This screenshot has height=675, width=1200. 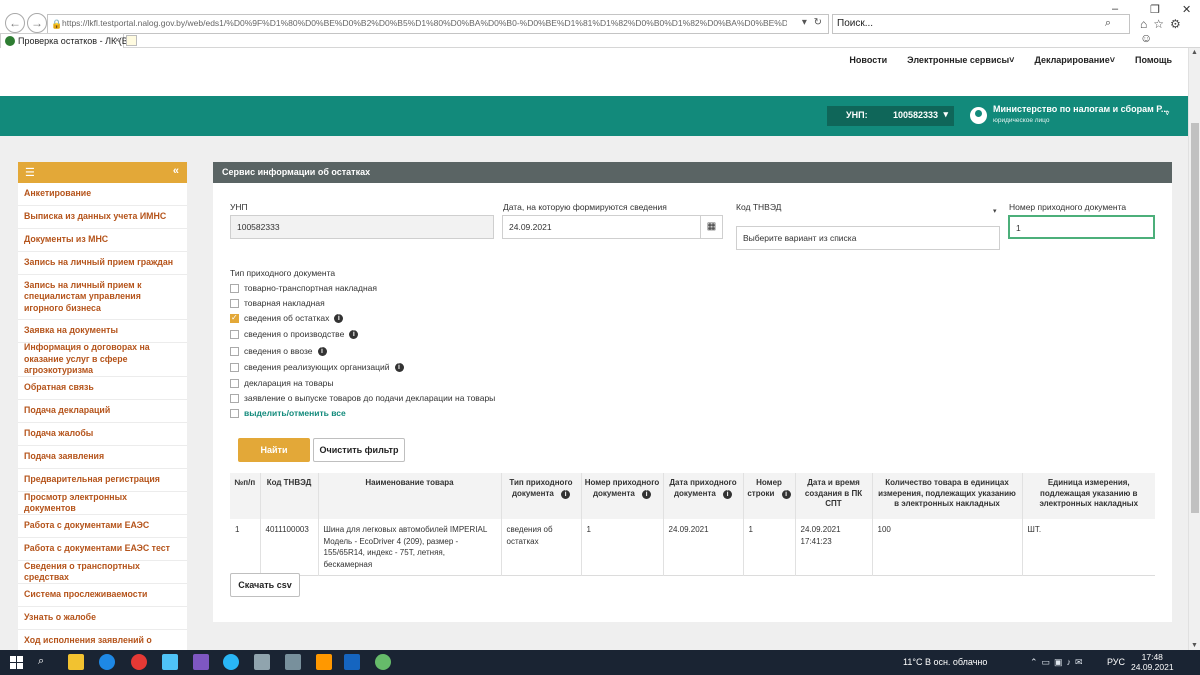 I want to click on calendar-icon: ▦, so click(x=712, y=227).